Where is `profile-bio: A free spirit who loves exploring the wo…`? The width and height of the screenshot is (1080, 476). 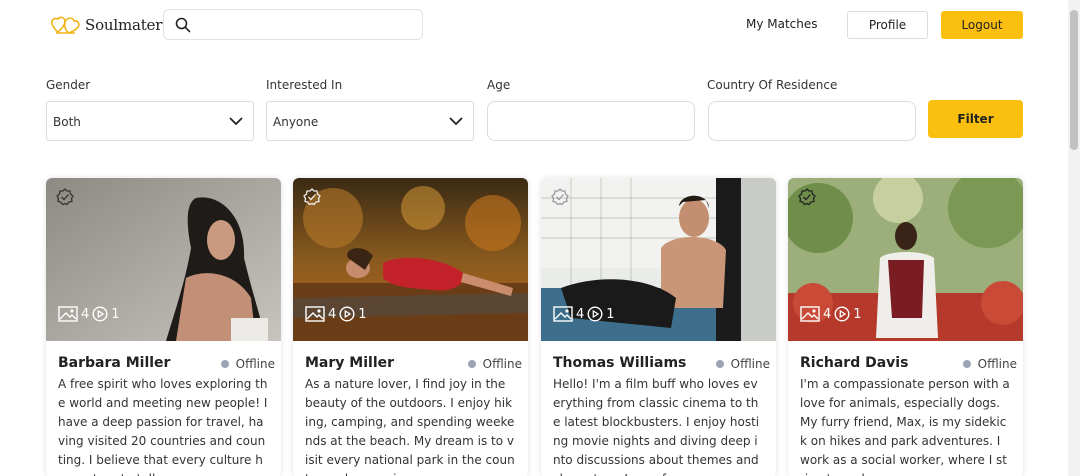 profile-bio: A free spirit who loves exploring the wo… is located at coordinates (163, 426).